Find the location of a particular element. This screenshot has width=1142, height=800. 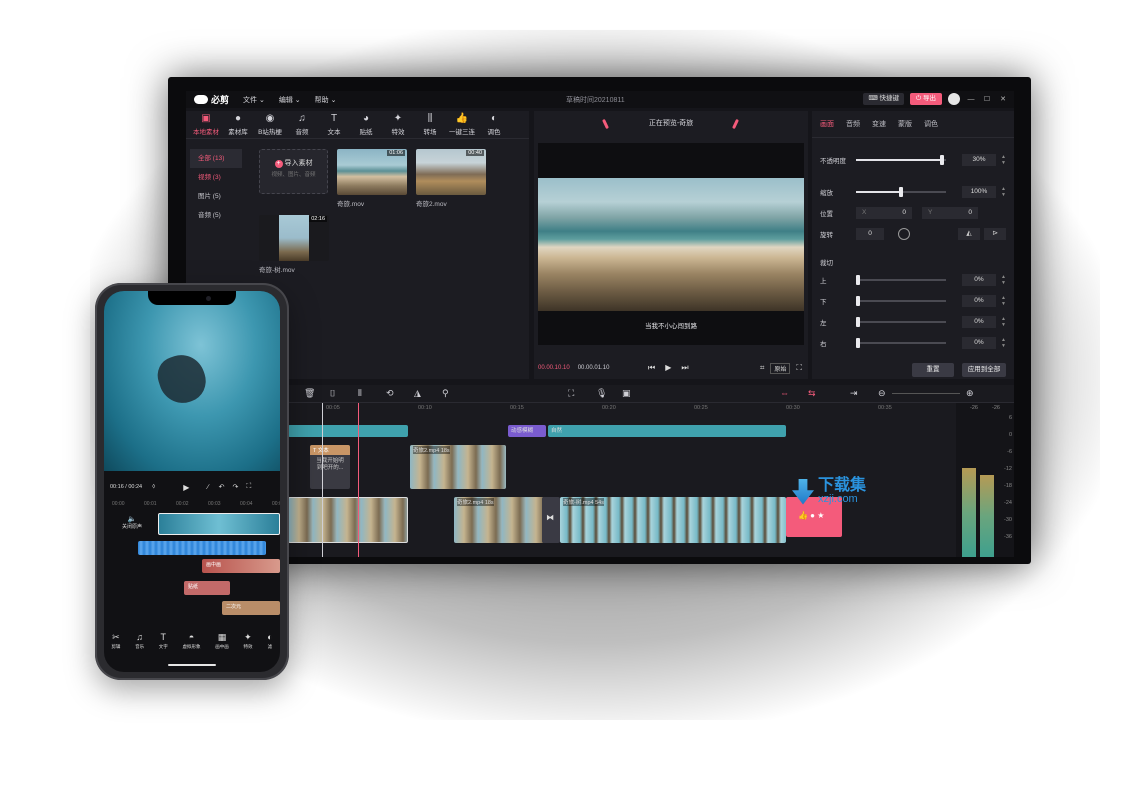

rotation-dial-icon is located at coordinates (904, 234).